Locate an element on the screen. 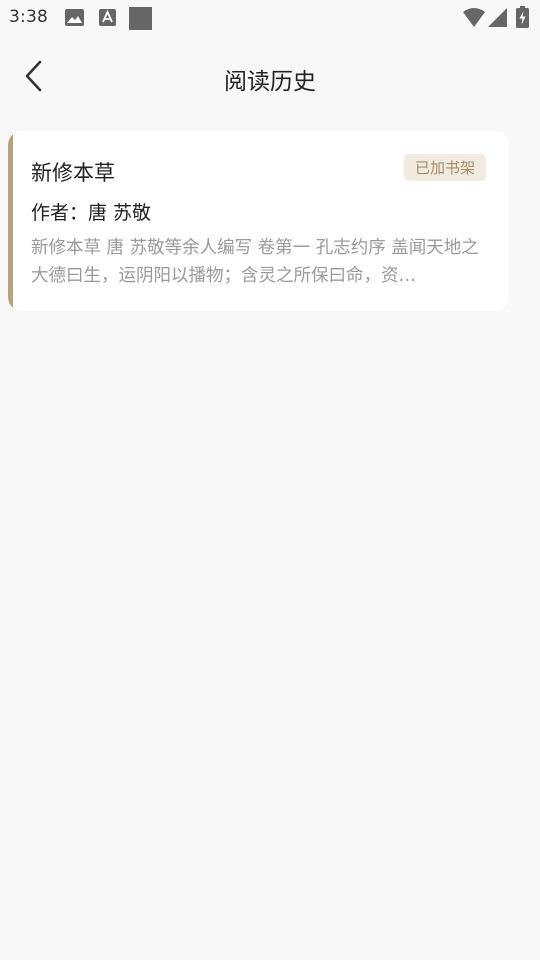 The image size is (540, 960). book-title: 新修本草 is located at coordinates (73, 173).